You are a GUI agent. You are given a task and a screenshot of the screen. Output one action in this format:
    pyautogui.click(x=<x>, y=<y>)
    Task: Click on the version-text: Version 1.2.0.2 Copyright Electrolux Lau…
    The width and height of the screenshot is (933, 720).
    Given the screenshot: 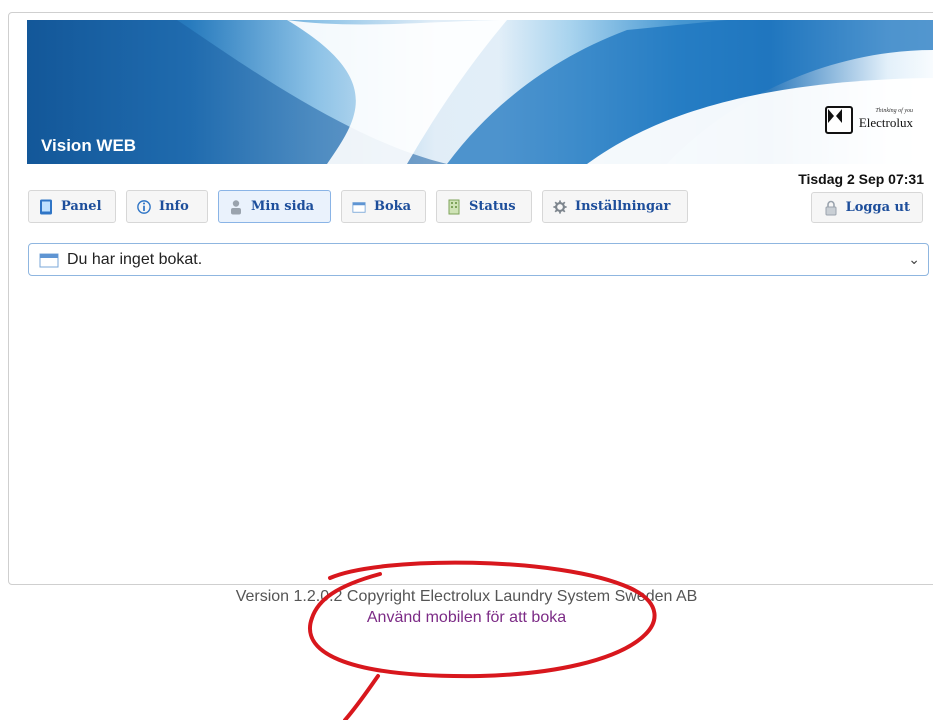 What is the action you would take?
    pyautogui.click(x=466, y=596)
    